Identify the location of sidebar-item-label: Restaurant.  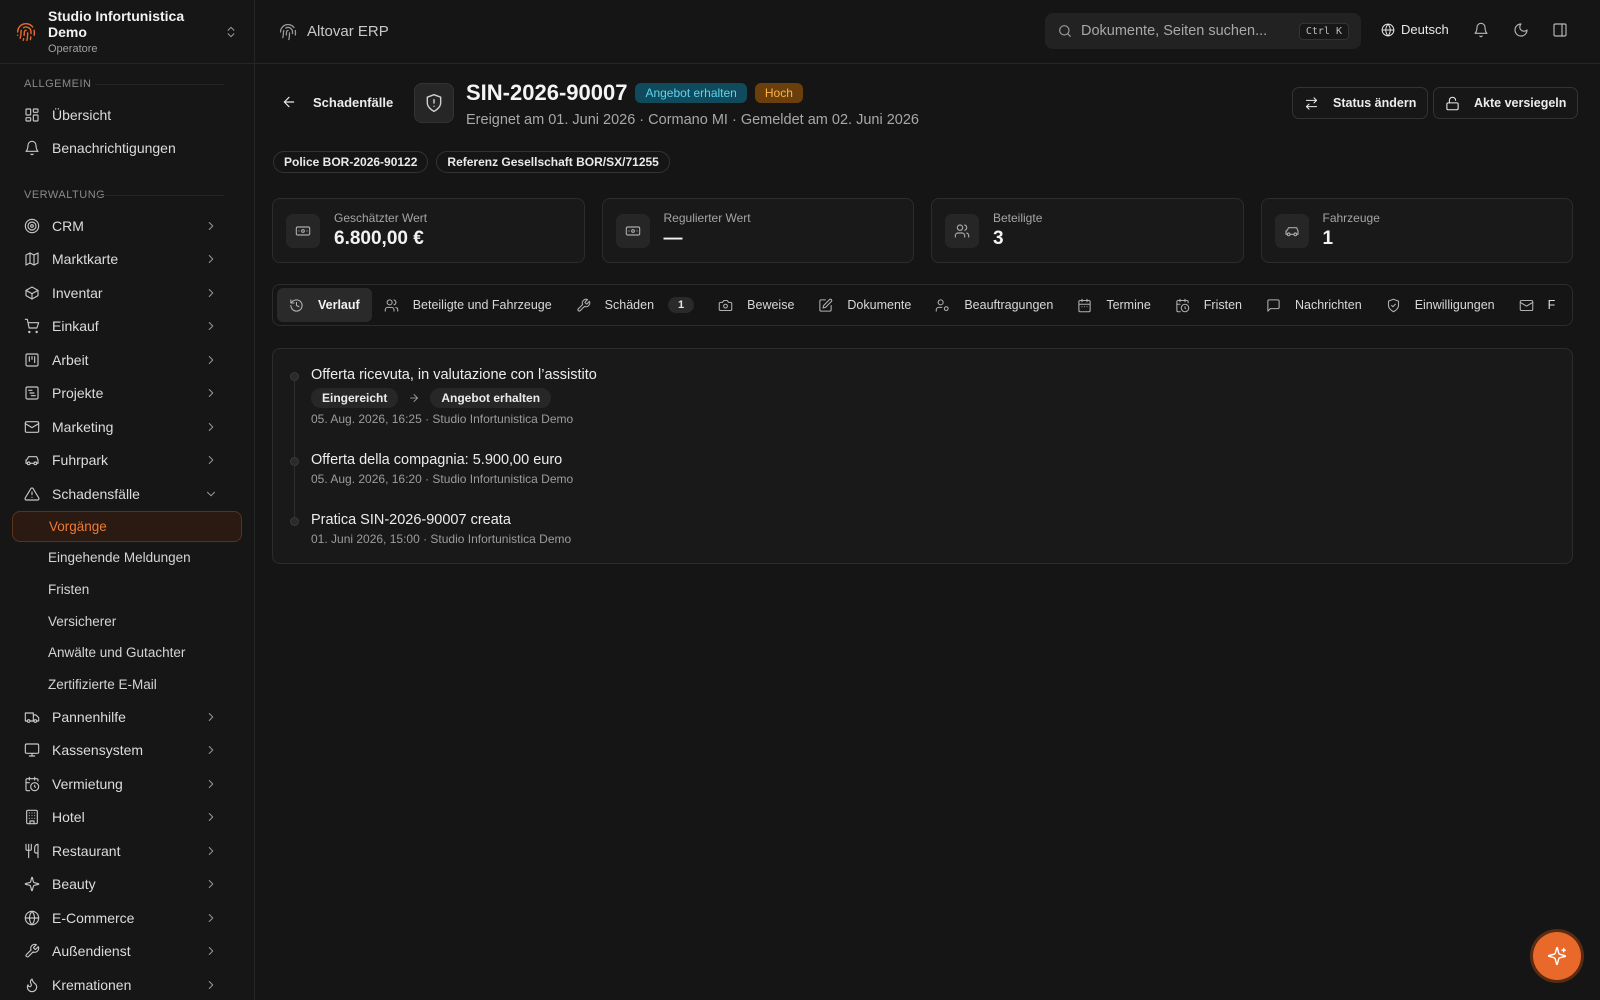
(86, 850).